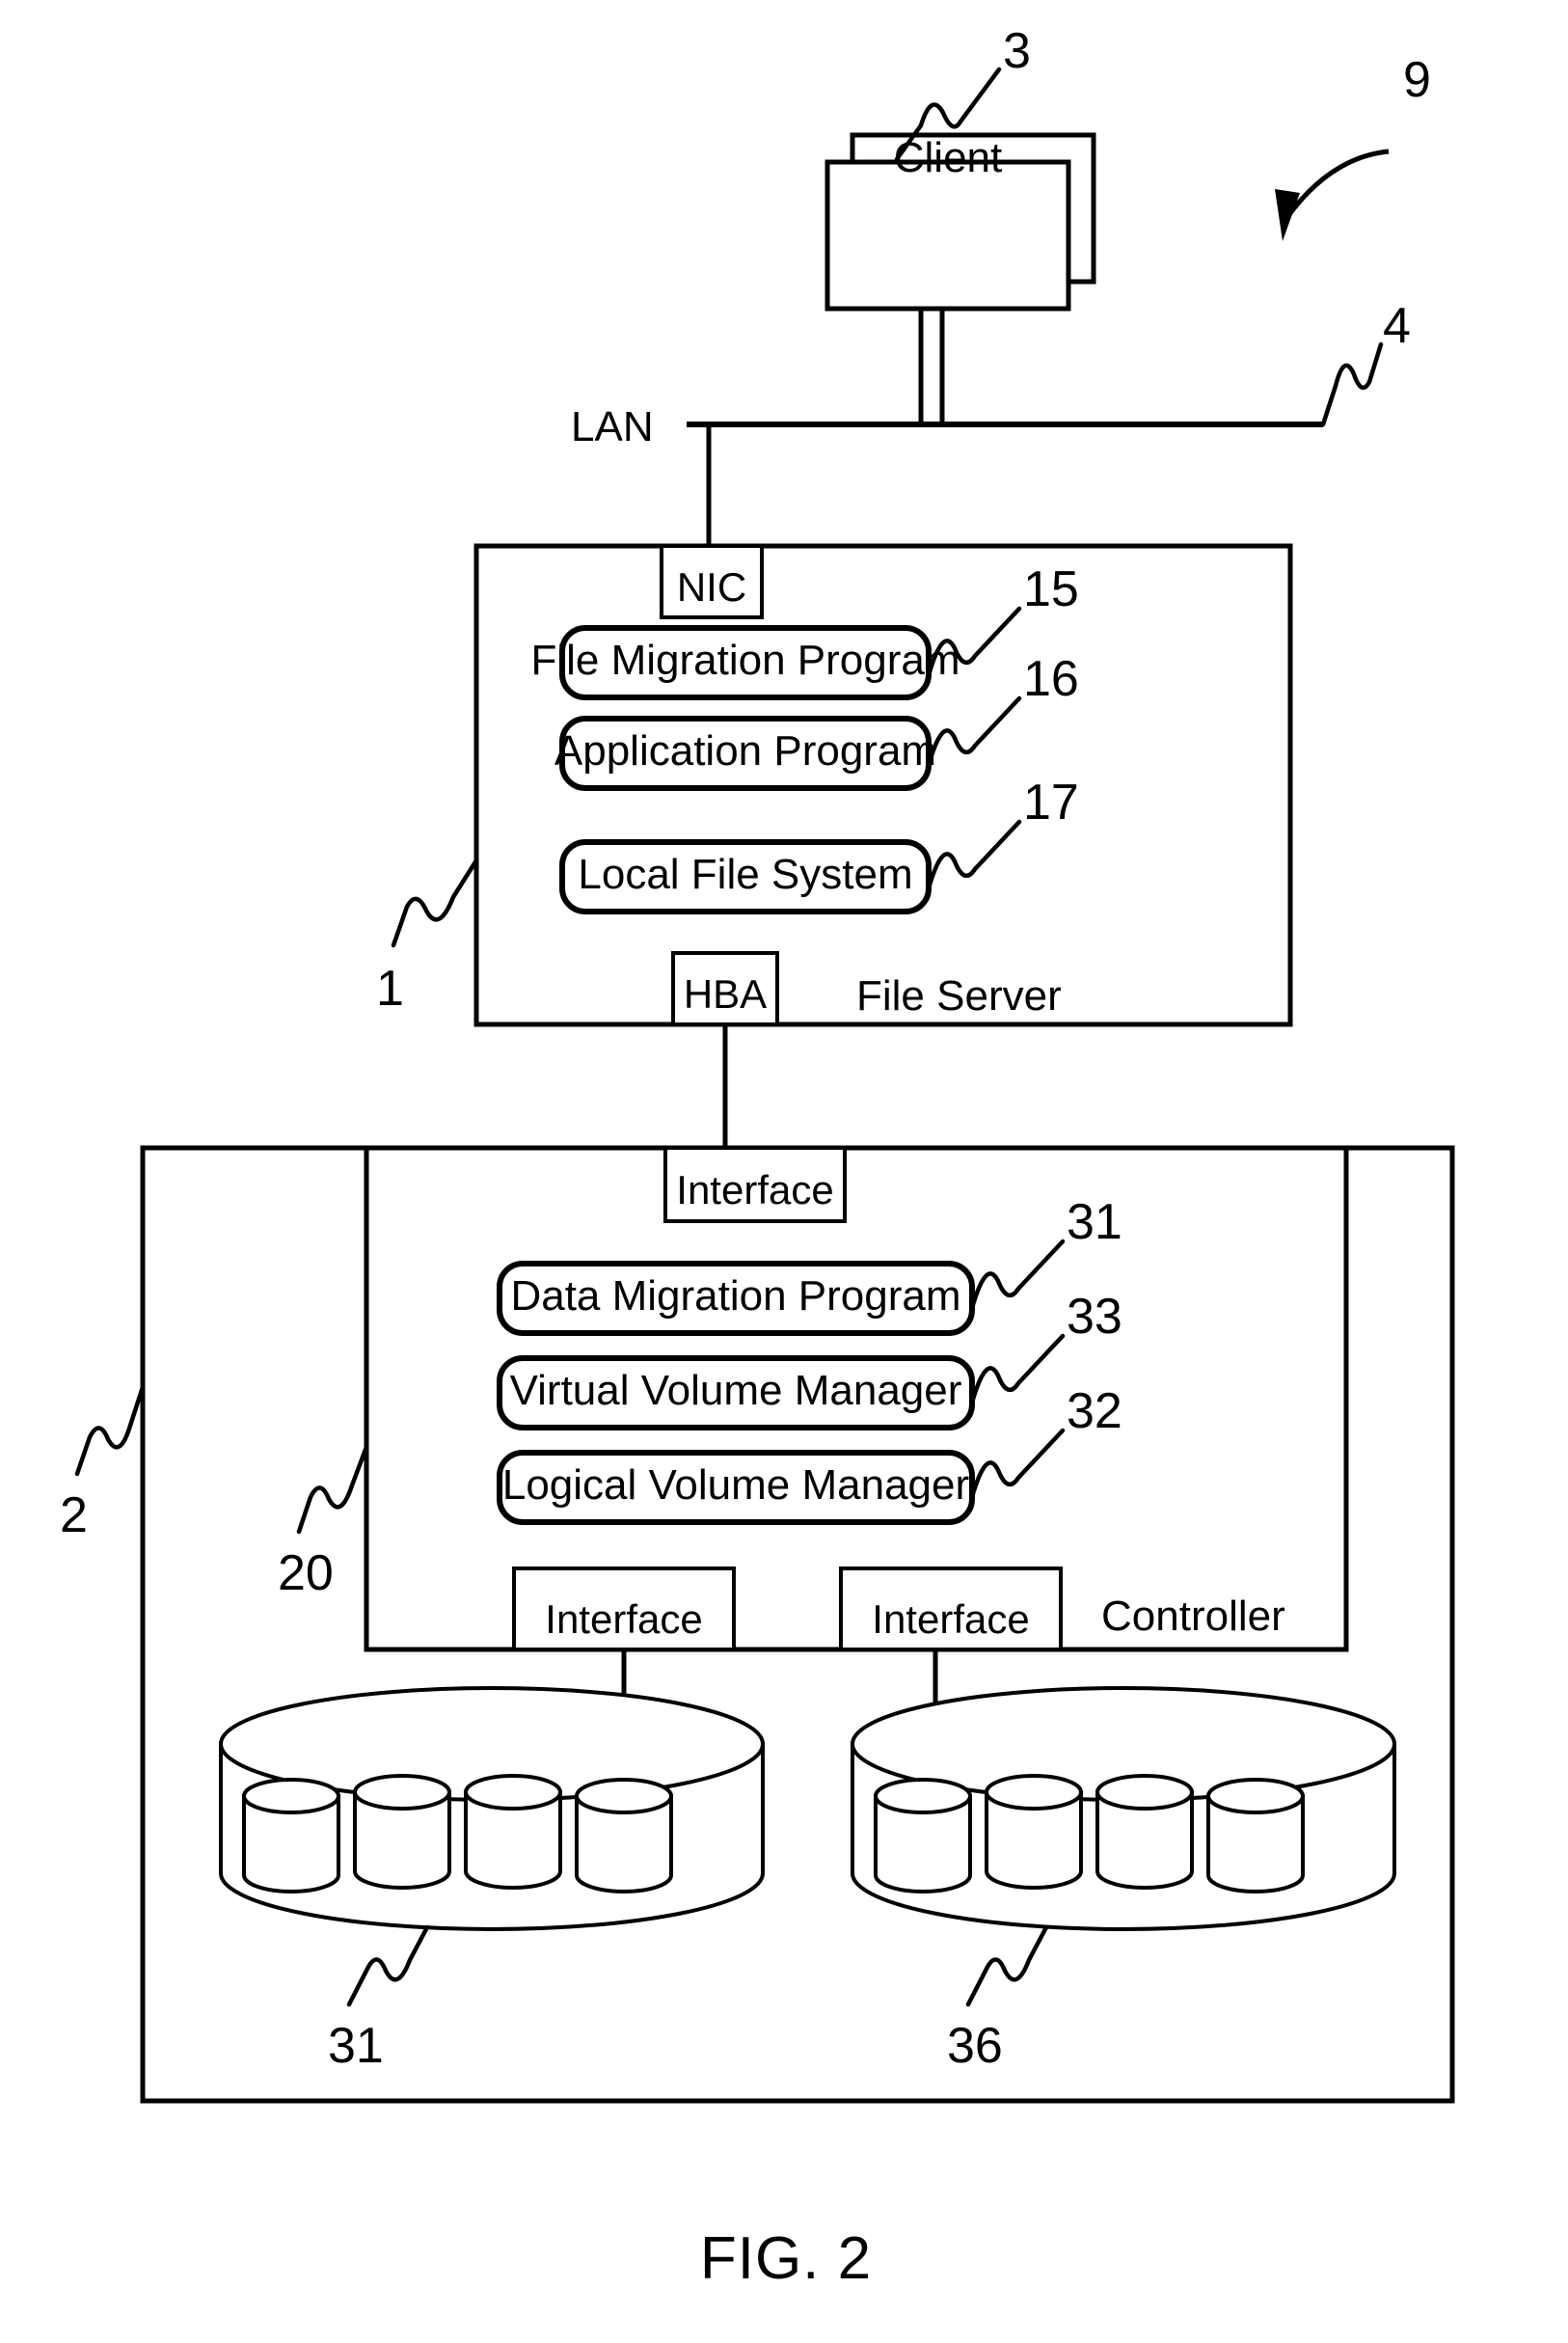 This screenshot has width=1568, height=2343. What do you see at coordinates (931, 366) in the screenshot?
I see `client-lan-link` at bounding box center [931, 366].